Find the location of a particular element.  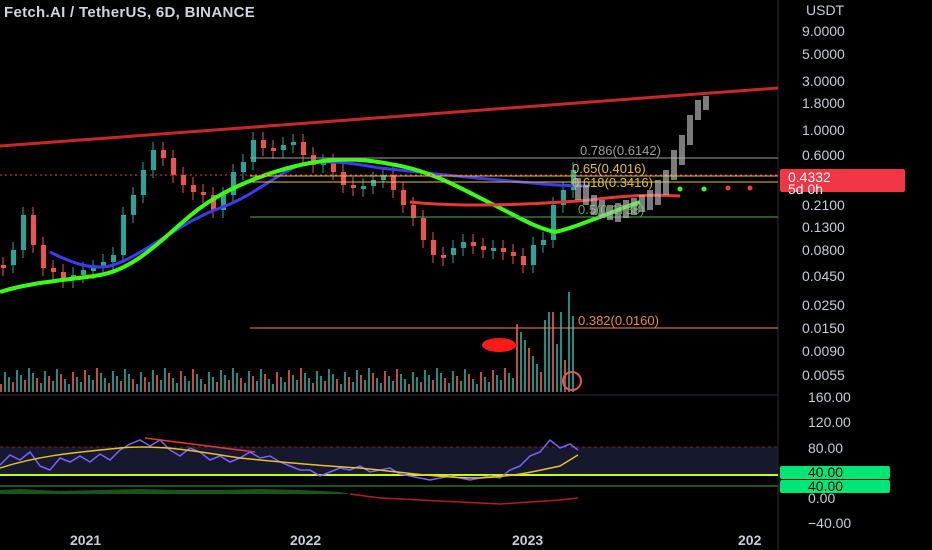

fib-label-0382: 0.382(0.0160) is located at coordinates (618, 320).